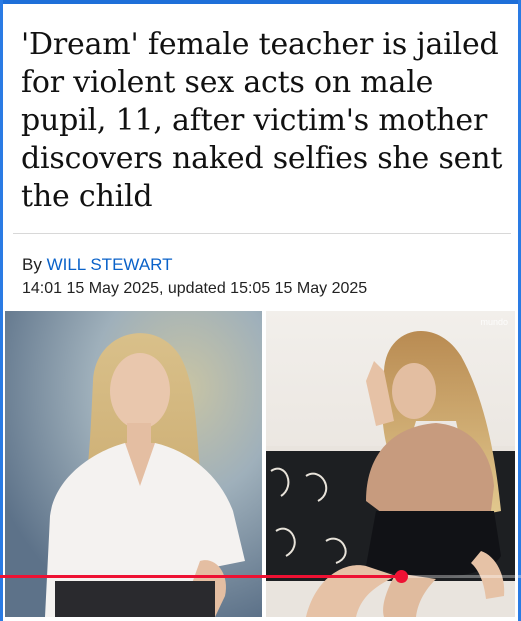 The height and width of the screenshot is (621, 521). I want to click on photo-watermark: mundo, so click(494, 322).